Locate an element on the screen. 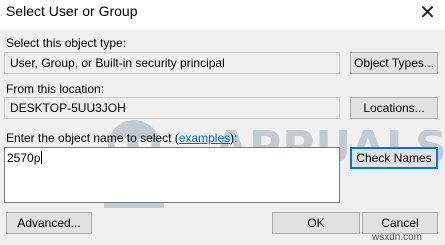 The width and height of the screenshot is (445, 245). location-value: DESKTOP-5UU3JOH is located at coordinates (68, 108).